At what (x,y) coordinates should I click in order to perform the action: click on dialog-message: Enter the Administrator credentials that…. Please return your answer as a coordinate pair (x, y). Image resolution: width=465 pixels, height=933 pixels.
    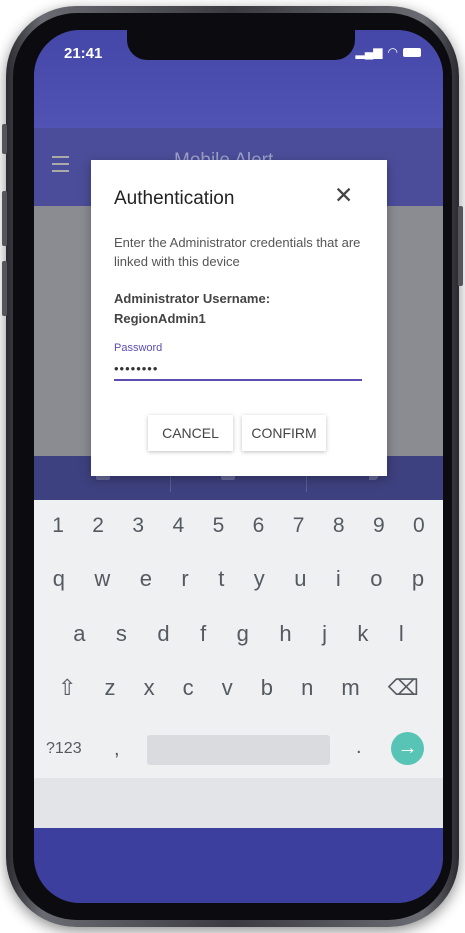
    Looking at the image, I should click on (237, 252).